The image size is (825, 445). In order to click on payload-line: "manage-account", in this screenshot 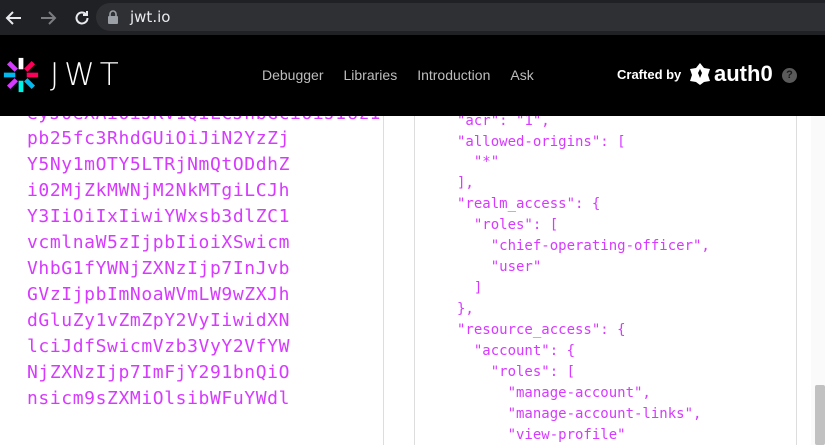, I will do `click(554, 393)`.